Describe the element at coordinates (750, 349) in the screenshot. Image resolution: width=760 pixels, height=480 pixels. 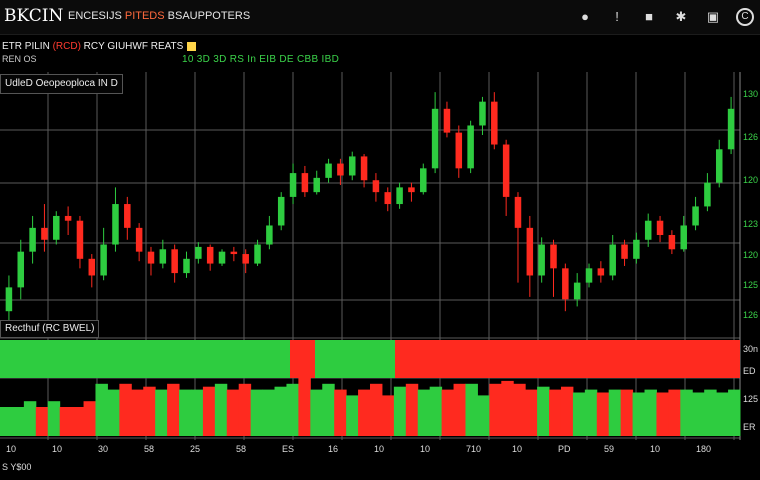
I see `volume-tick-label: 30n` at that location.